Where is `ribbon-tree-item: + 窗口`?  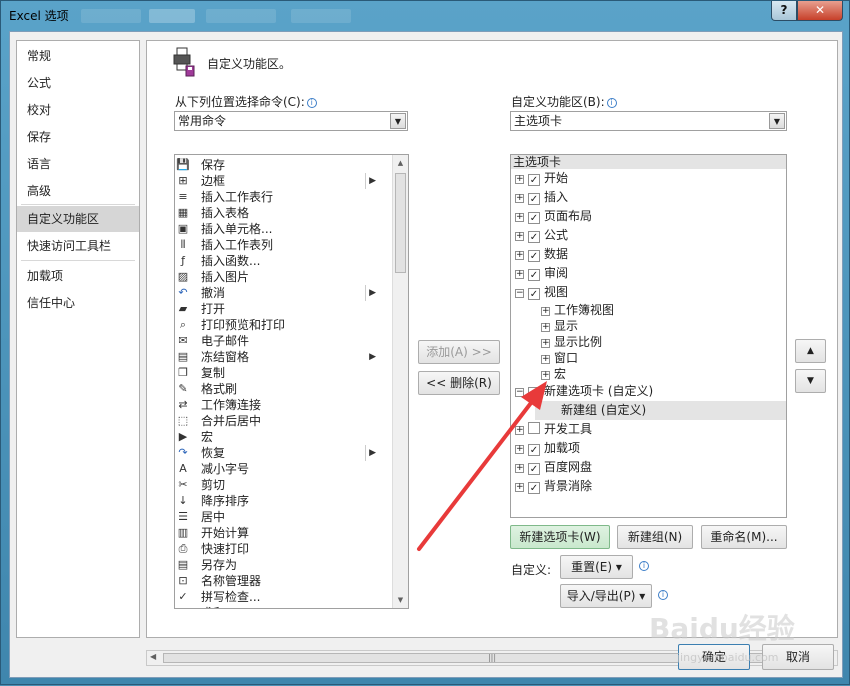
ribbon-tree-item: + 窗口 is located at coordinates (648, 358).